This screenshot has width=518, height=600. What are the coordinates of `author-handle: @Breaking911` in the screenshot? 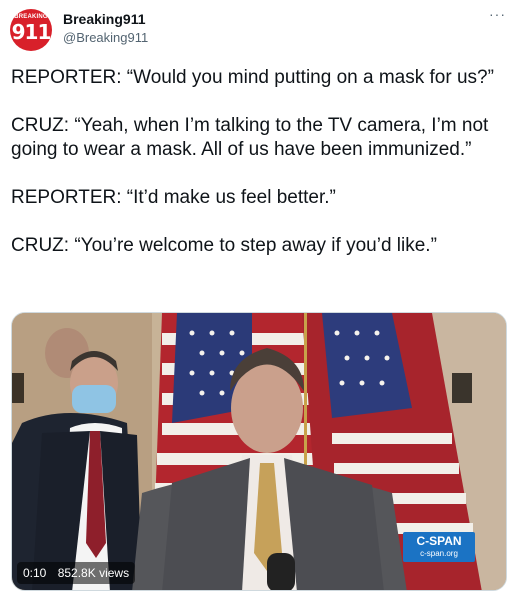 It's located at (105, 37).